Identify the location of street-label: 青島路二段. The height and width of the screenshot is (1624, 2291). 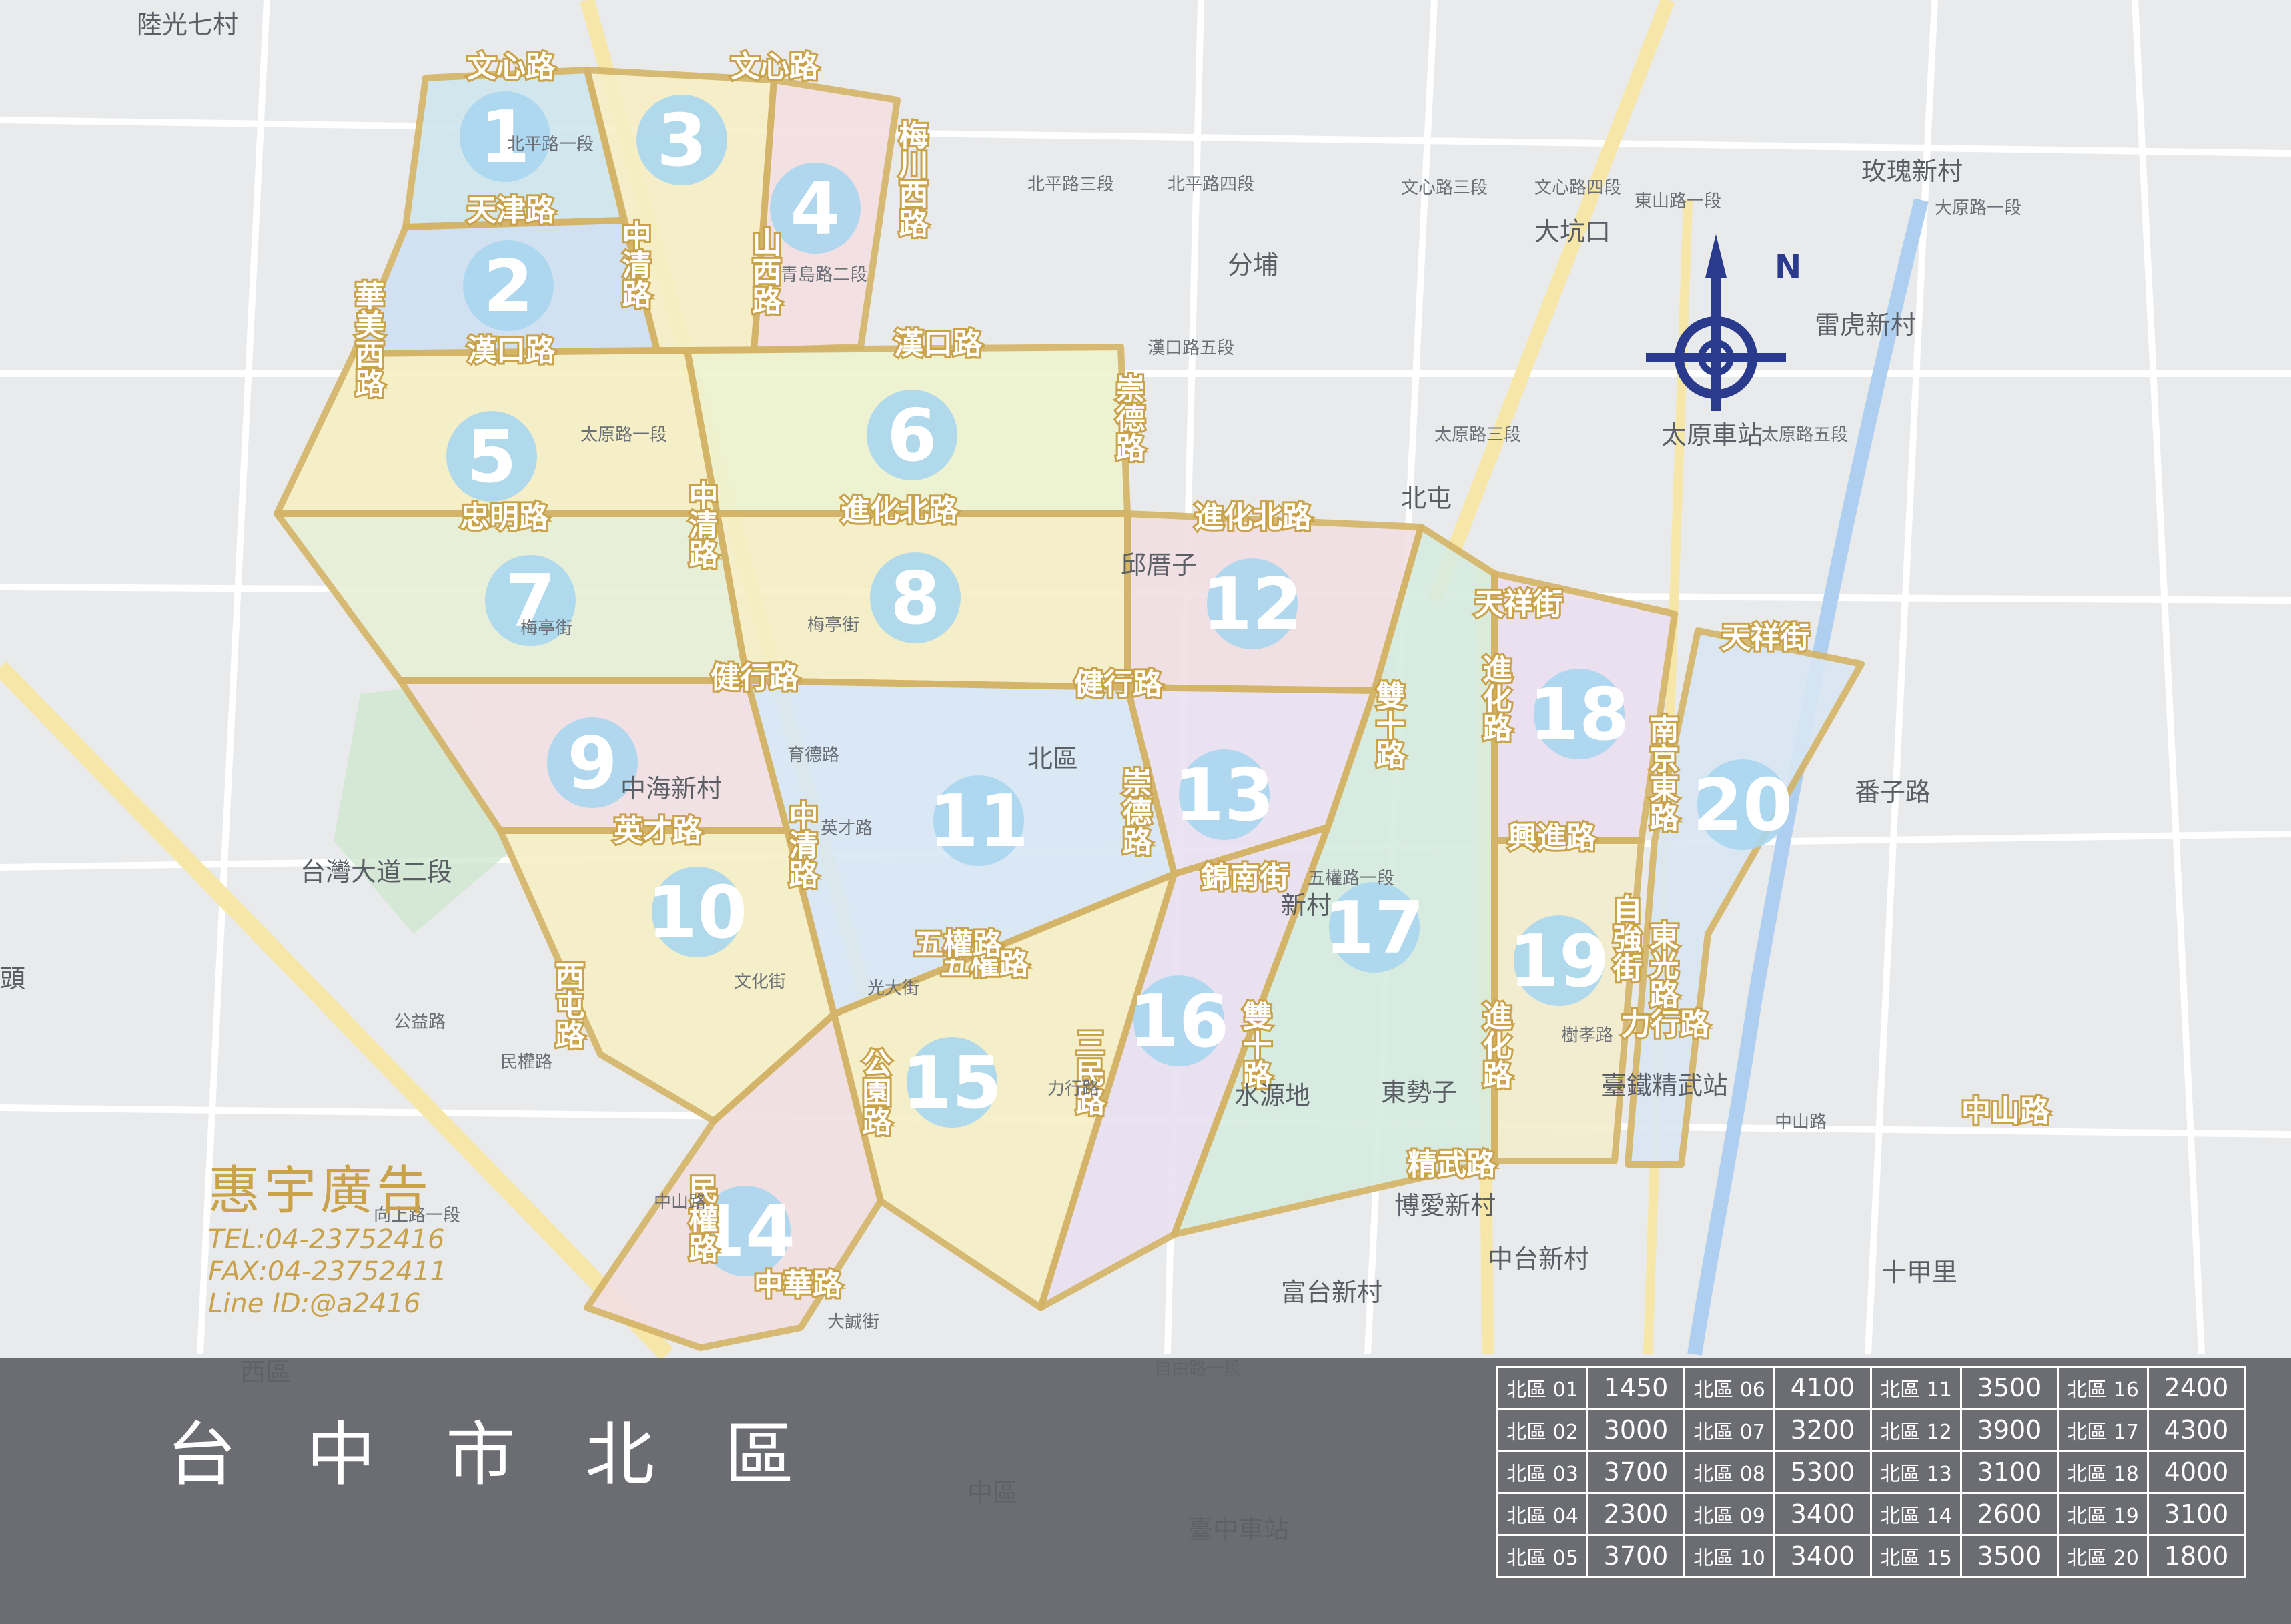
(824, 275).